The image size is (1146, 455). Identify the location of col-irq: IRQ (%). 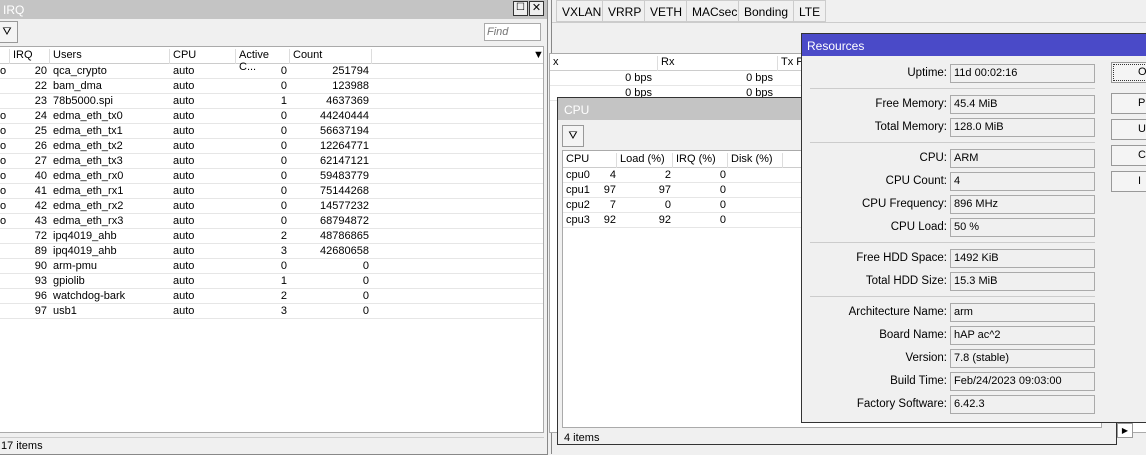
(700, 160).